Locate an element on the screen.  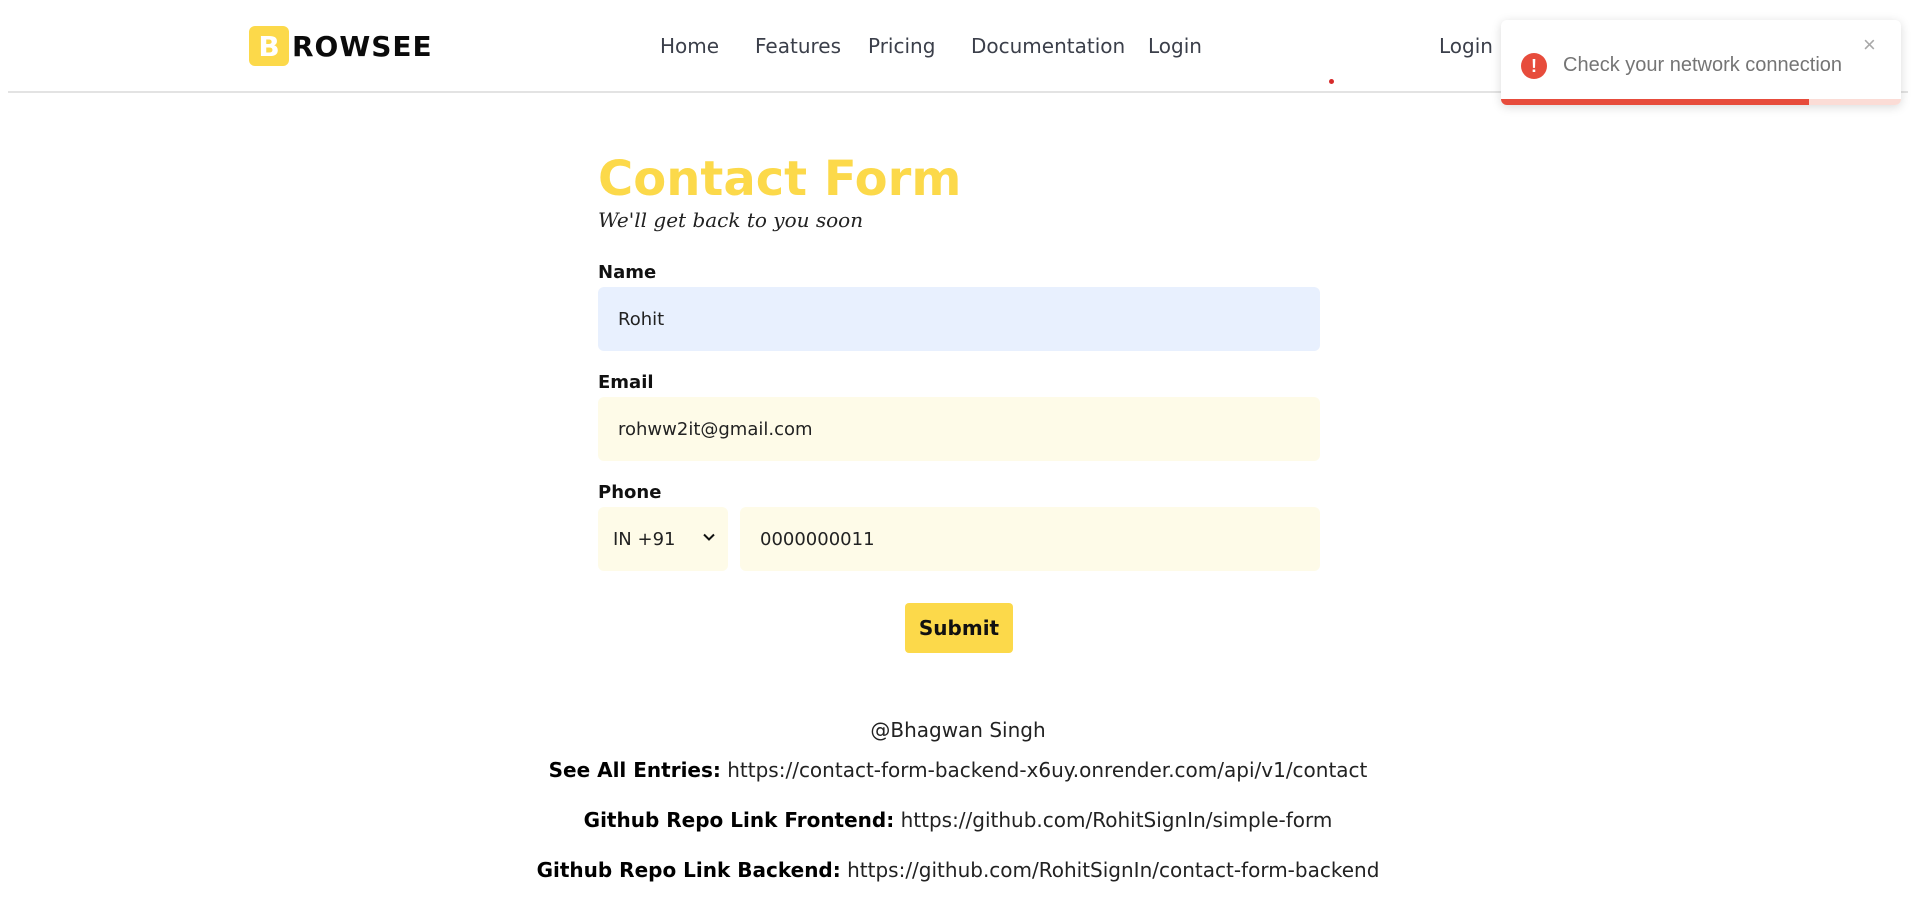
author-credit: @Bhagwan Singh is located at coordinates (958, 730).